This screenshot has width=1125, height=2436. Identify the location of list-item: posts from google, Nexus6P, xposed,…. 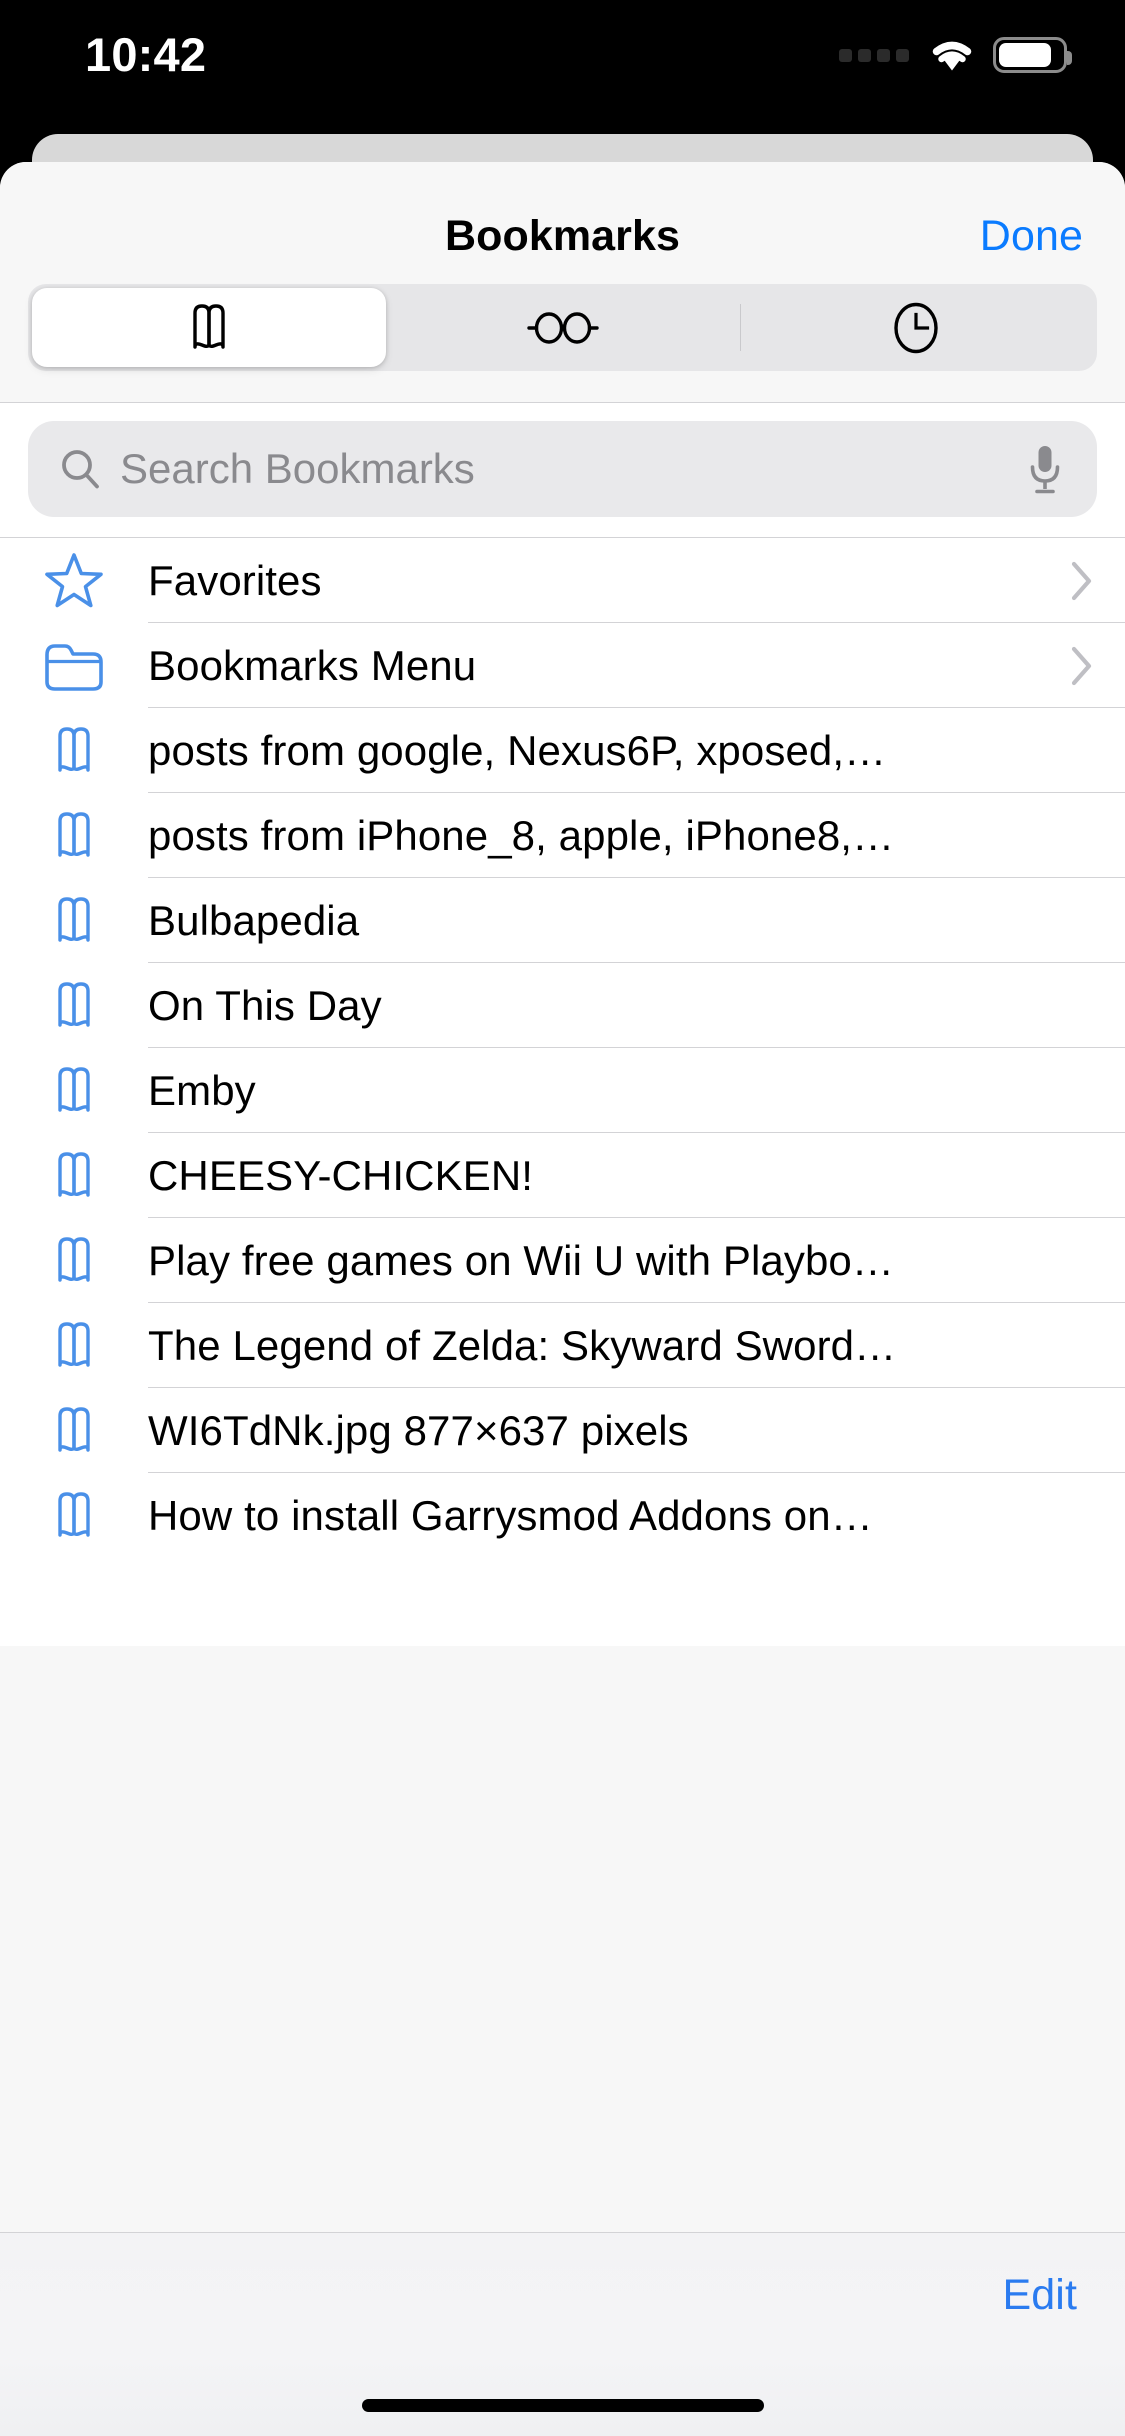
(562, 750).